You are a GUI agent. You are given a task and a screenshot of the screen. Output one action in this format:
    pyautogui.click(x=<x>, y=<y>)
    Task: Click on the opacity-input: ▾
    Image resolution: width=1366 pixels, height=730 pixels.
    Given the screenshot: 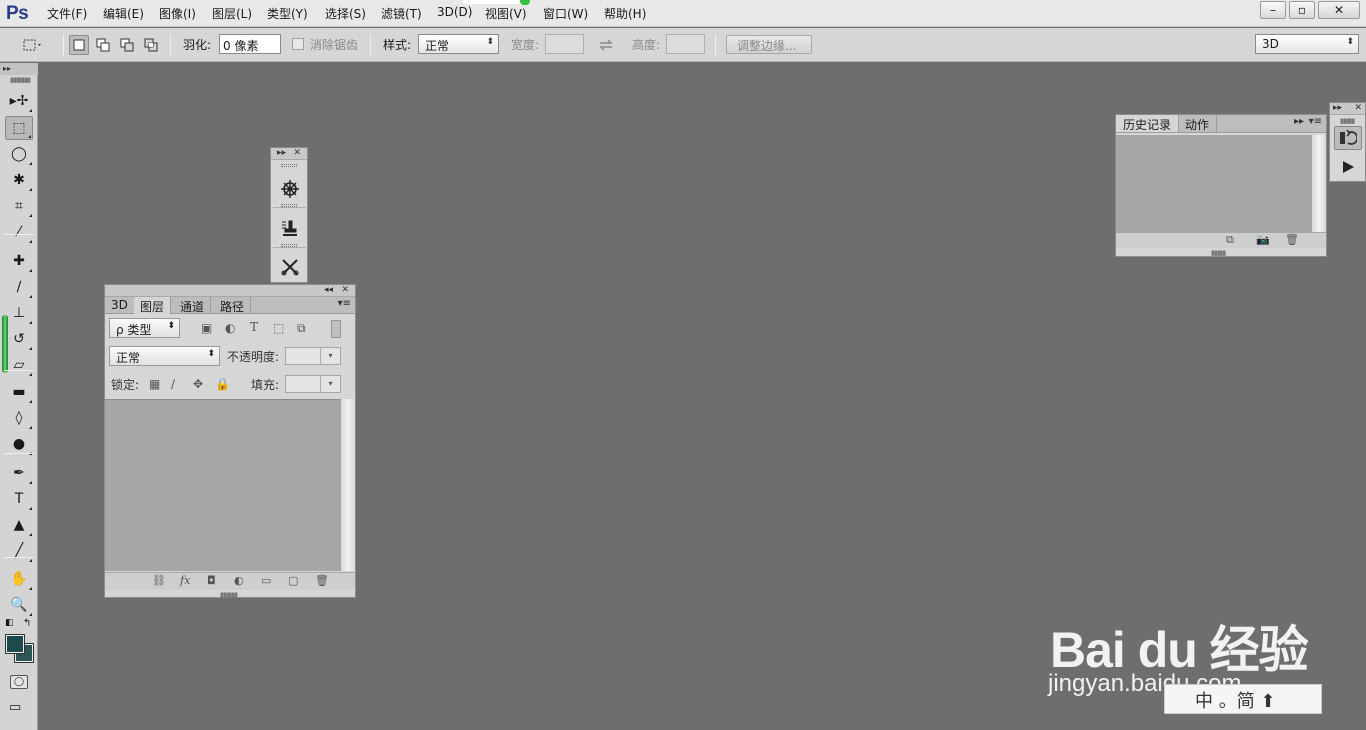 What is the action you would take?
    pyautogui.click(x=313, y=356)
    